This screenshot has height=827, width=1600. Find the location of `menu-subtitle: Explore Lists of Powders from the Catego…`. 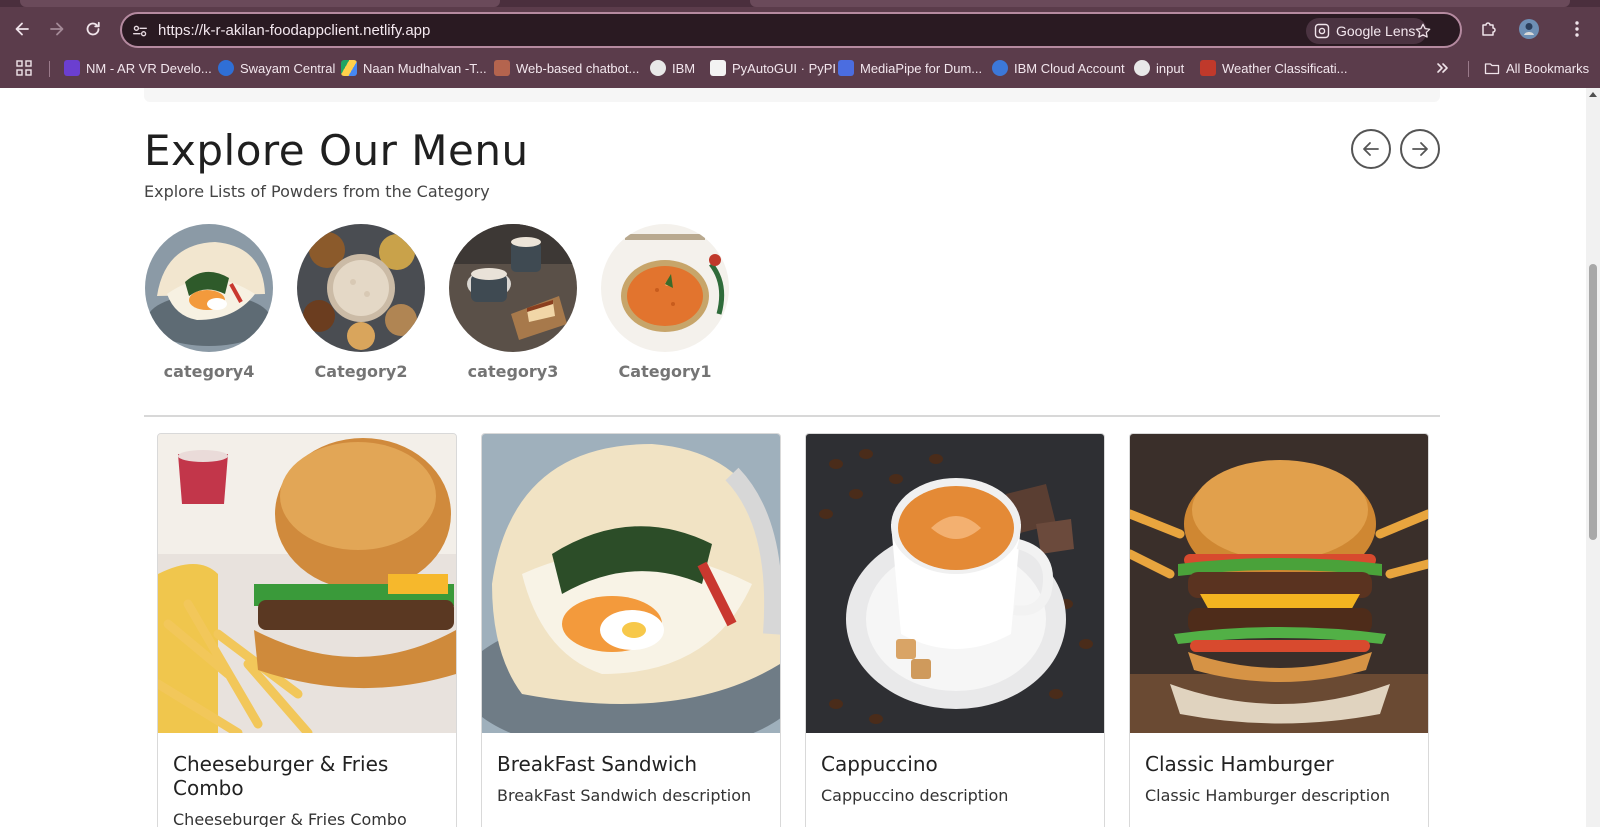

menu-subtitle: Explore Lists of Powders from the Catego… is located at coordinates (317, 191).